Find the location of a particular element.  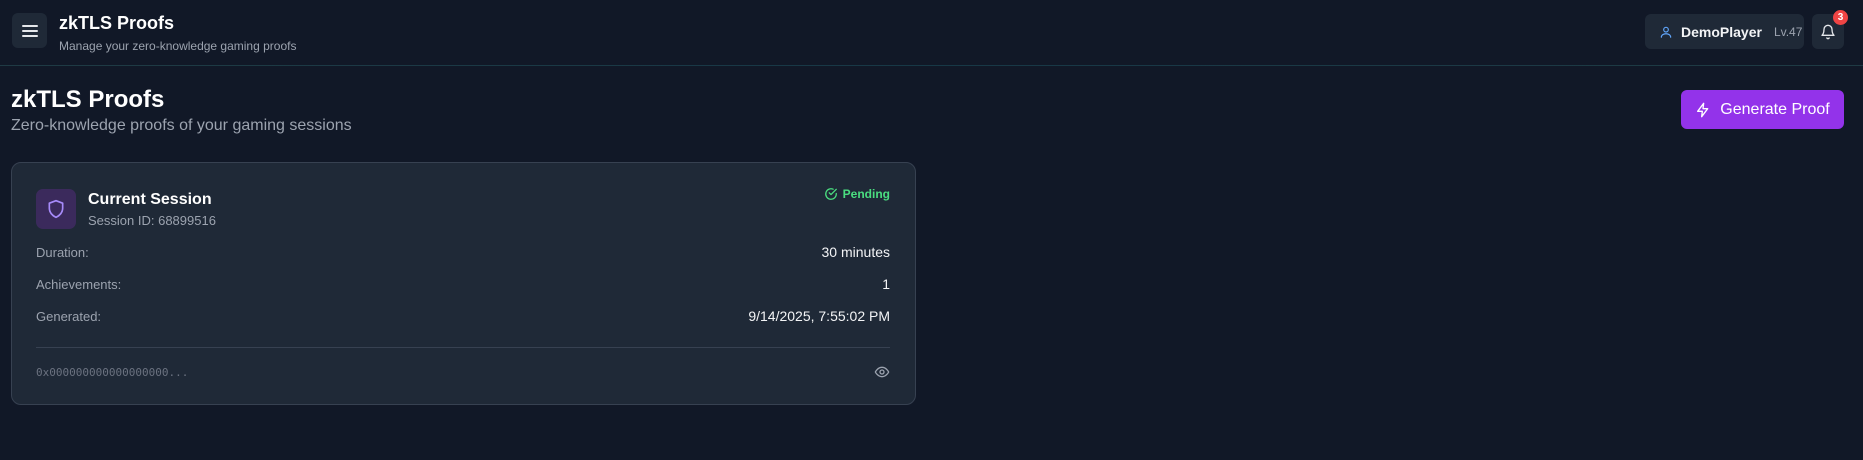

view-proof-button is located at coordinates (882, 372).